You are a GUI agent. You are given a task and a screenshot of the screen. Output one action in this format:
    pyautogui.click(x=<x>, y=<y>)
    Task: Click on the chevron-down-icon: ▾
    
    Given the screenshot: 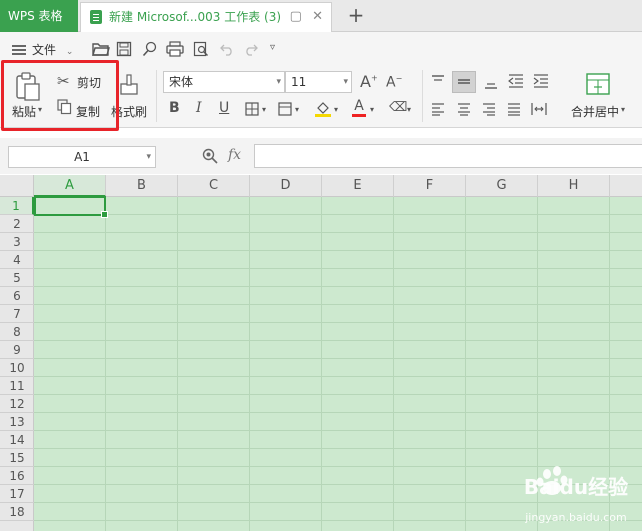 What is the action you would take?
    pyautogui.click(x=148, y=157)
    